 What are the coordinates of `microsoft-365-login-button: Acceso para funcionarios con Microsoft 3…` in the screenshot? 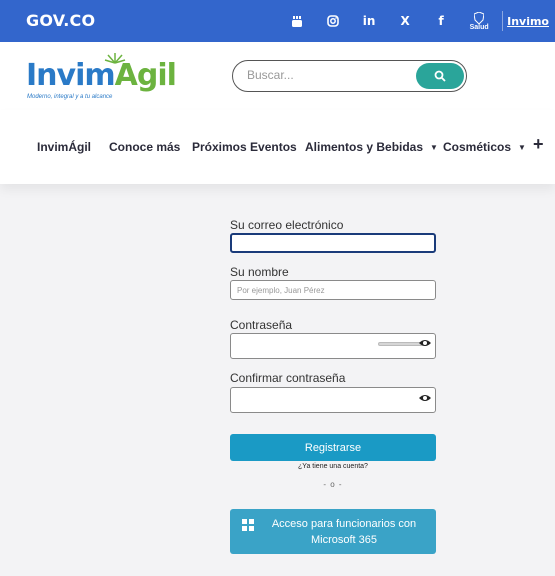 It's located at (333, 531).